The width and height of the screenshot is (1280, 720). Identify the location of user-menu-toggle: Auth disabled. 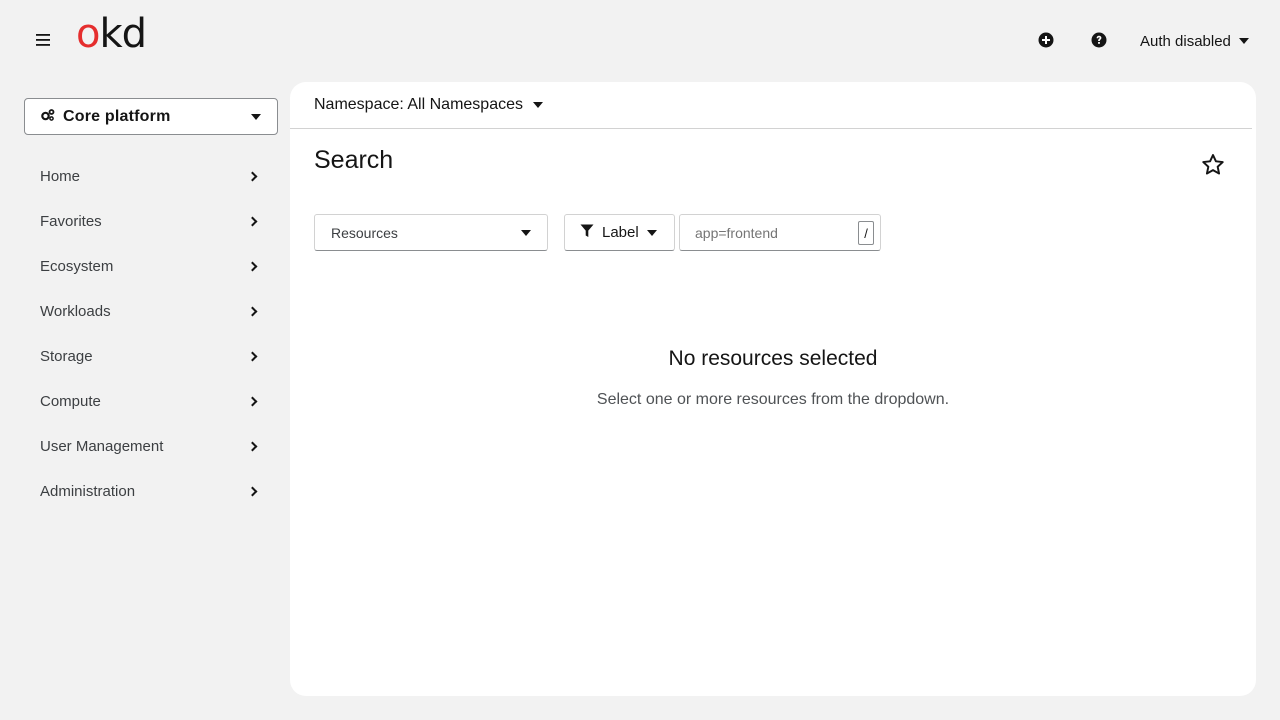
(1194, 41).